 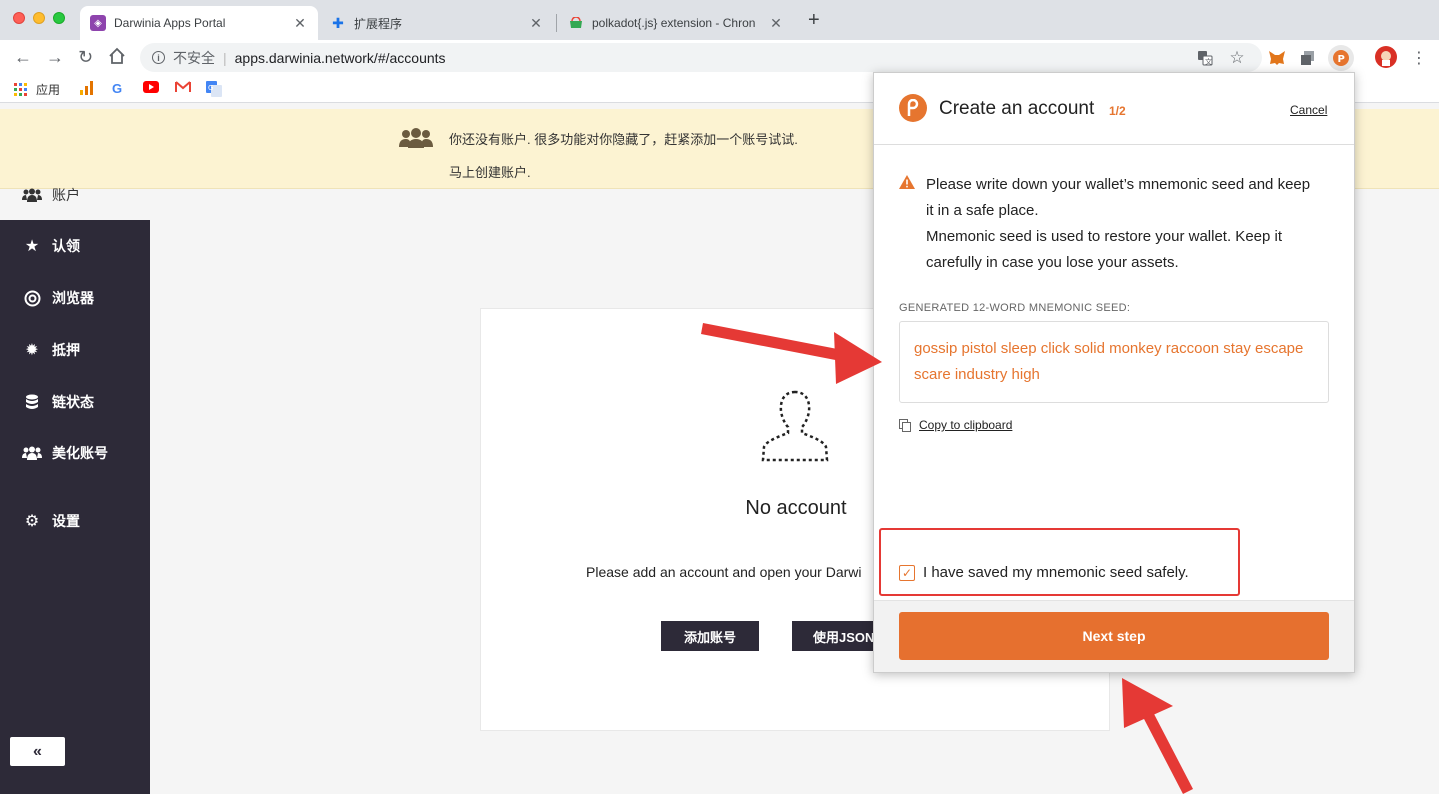 What do you see at coordinates (795, 426) in the screenshot?
I see `empty-user-icon` at bounding box center [795, 426].